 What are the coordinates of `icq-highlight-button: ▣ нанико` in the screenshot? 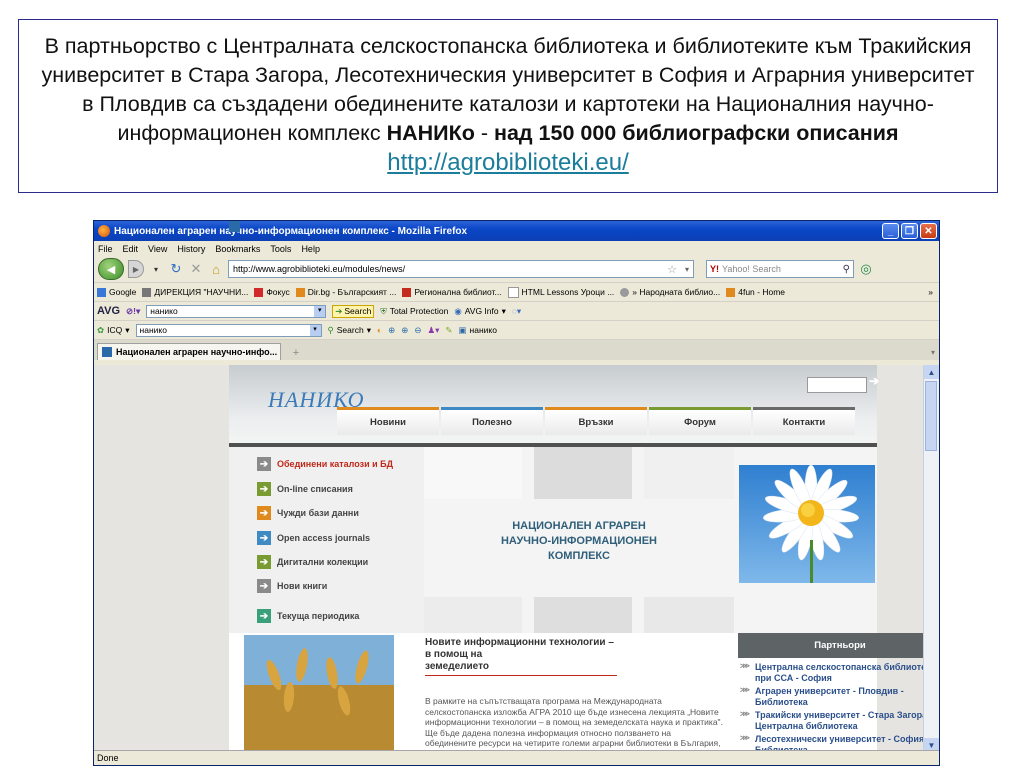 It's located at (478, 330).